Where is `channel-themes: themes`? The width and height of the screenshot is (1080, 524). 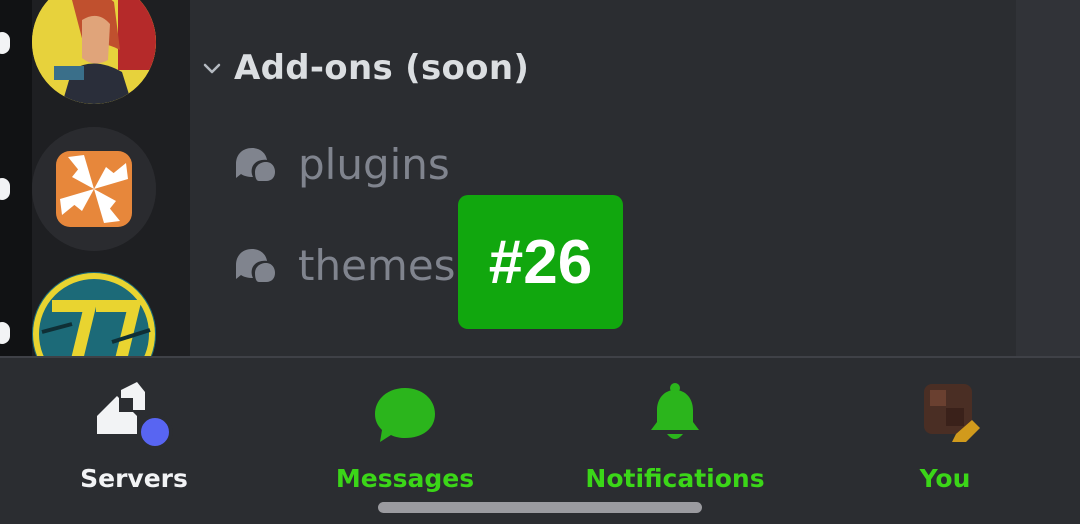 channel-themes: themes is located at coordinates (344, 265).